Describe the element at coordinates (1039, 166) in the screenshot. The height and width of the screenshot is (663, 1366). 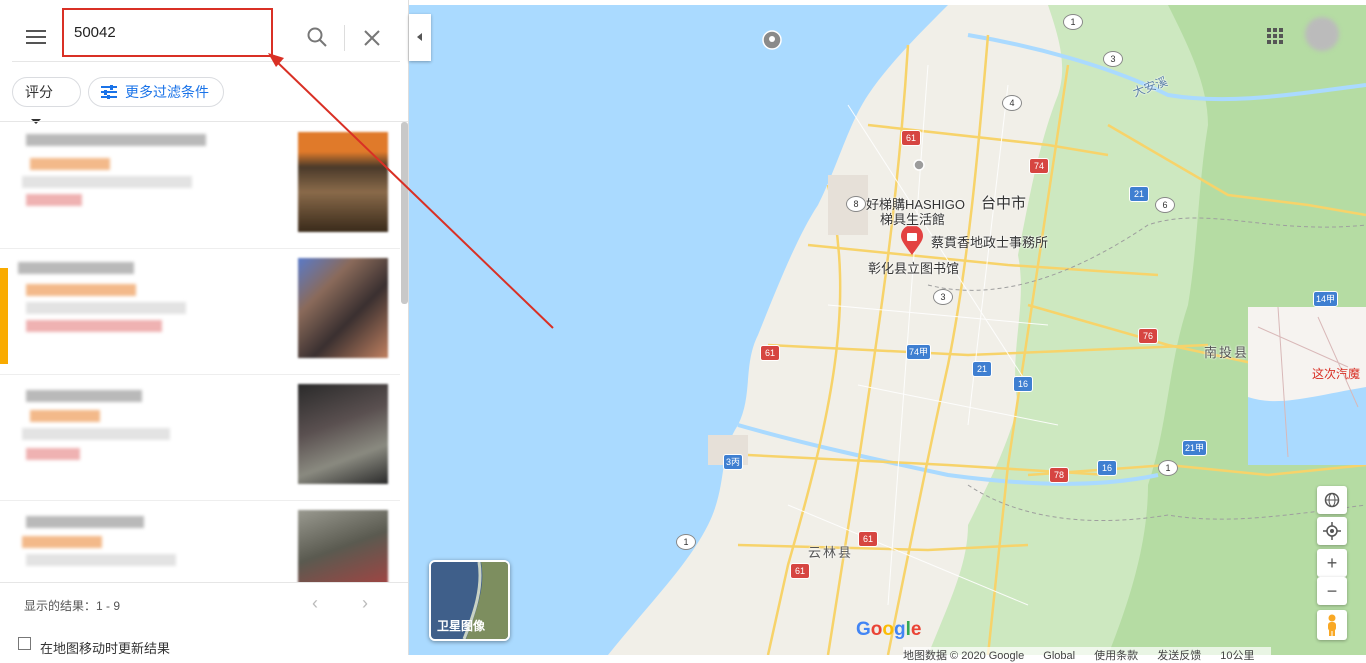
I see `route-shield: 74` at that location.